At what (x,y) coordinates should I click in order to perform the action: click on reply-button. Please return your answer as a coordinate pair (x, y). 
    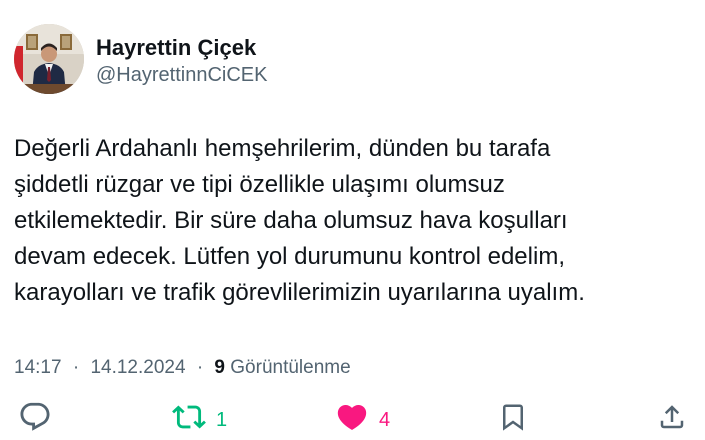
    Looking at the image, I should click on (35, 420).